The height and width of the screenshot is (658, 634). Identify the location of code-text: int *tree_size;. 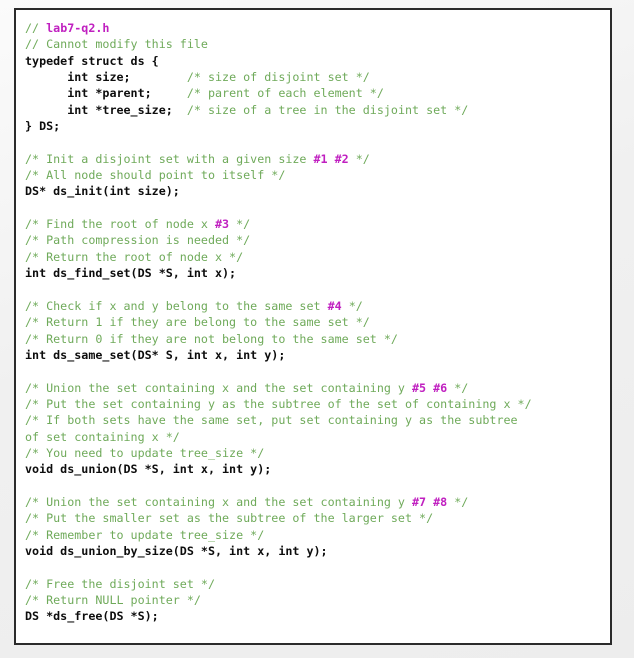
(106, 109).